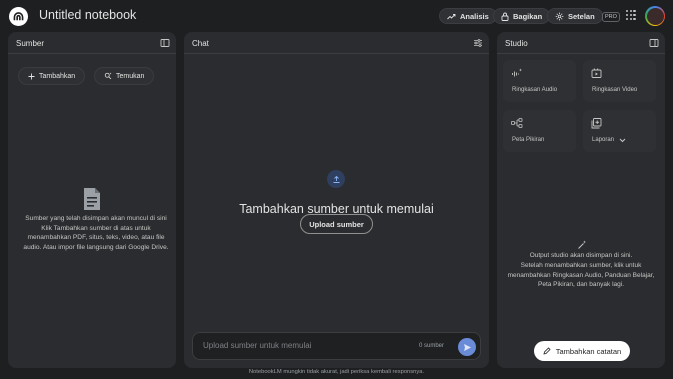  What do you see at coordinates (516, 43) in the screenshot?
I see `studio-title: Studio` at bounding box center [516, 43].